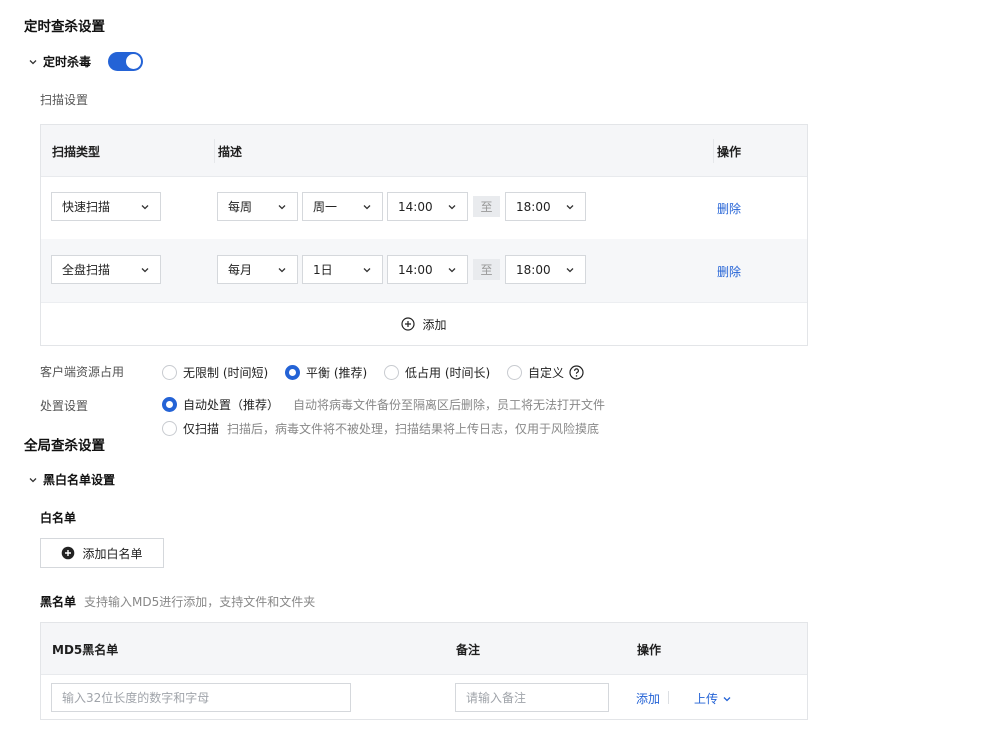 The width and height of the screenshot is (985, 736). What do you see at coordinates (112, 553) in the screenshot?
I see `add-whitelist-label: 添加白名单` at bounding box center [112, 553].